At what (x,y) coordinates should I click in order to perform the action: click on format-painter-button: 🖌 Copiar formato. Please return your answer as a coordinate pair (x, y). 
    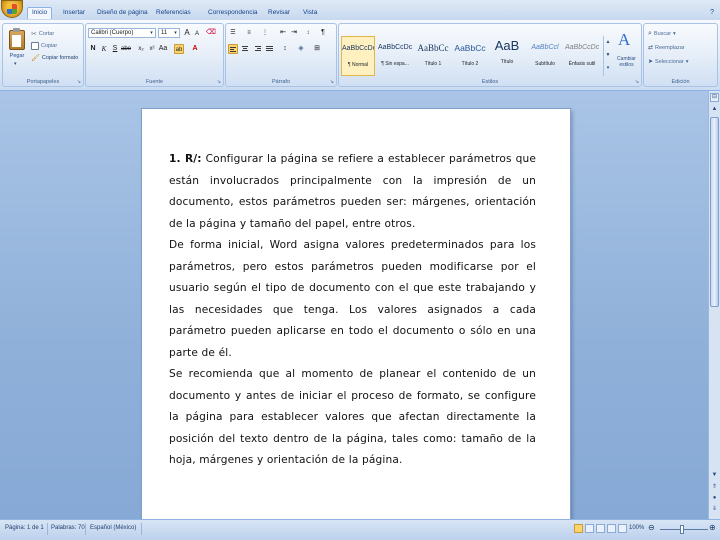
    Looking at the image, I should click on (54, 58).